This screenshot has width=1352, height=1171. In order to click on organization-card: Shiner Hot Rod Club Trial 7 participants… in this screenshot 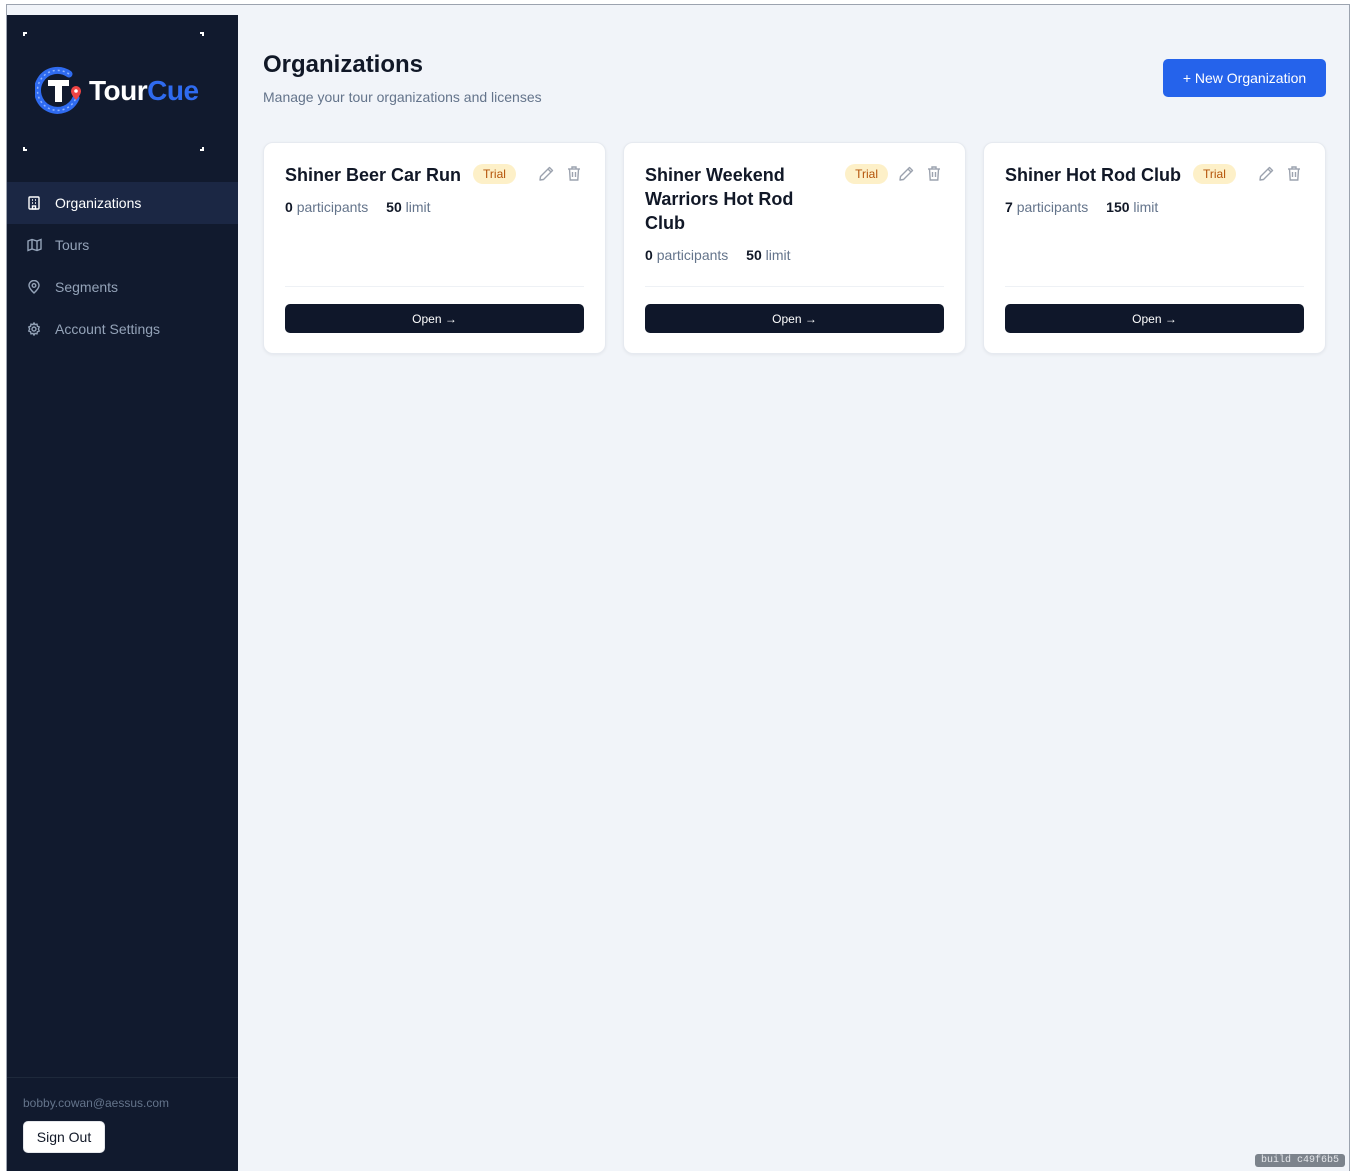, I will do `click(1154, 248)`.